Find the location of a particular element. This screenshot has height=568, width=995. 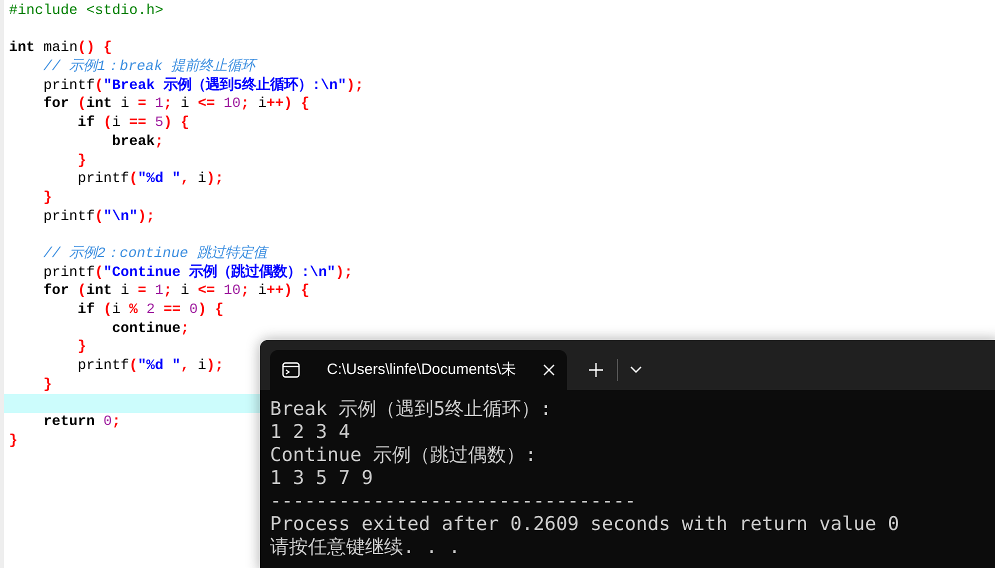

code-line: int main() { is located at coordinates (60, 48).